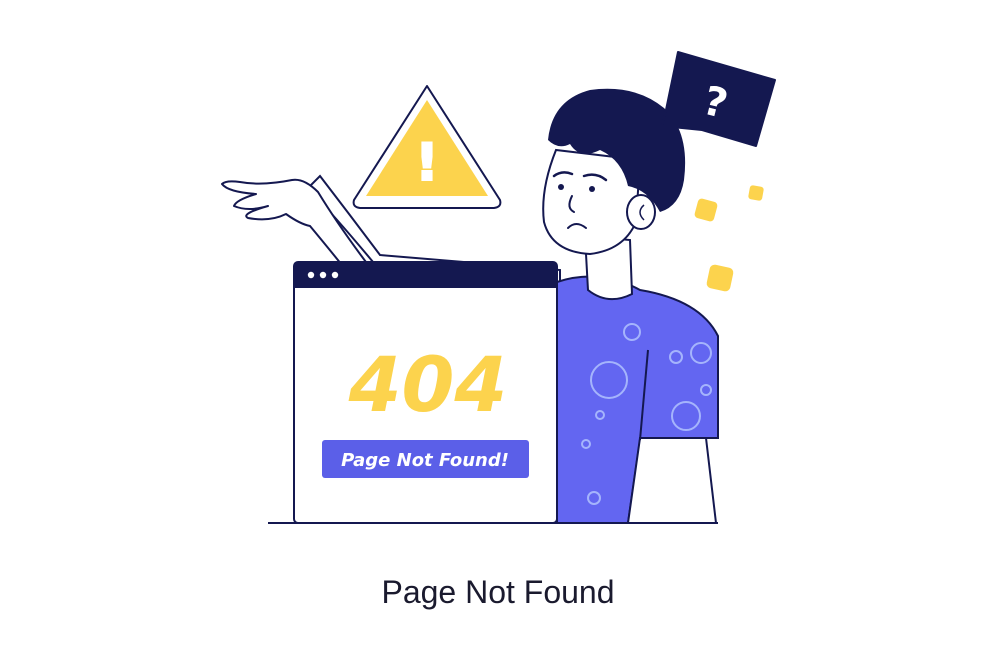 The height and width of the screenshot is (664, 996). Describe the element at coordinates (672, 480) in the screenshot. I see `person-right-arm` at that location.